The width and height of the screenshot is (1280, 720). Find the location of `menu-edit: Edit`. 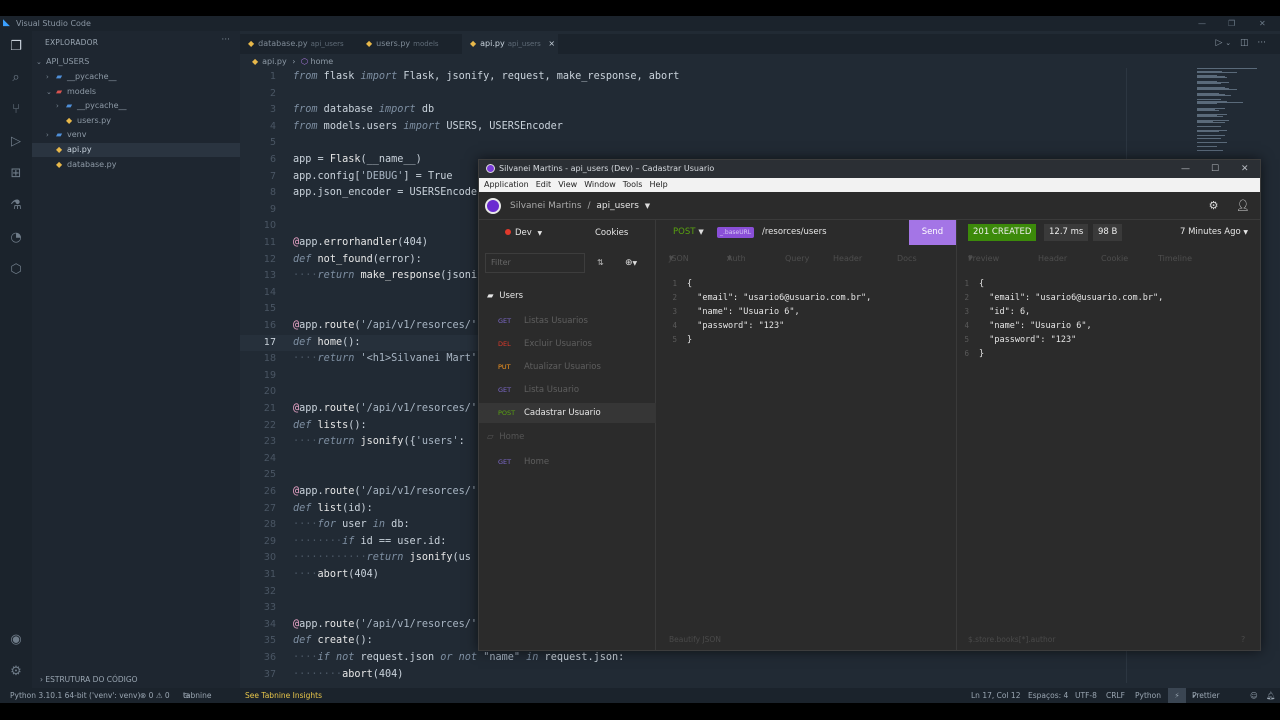

menu-edit: Edit is located at coordinates (544, 184).